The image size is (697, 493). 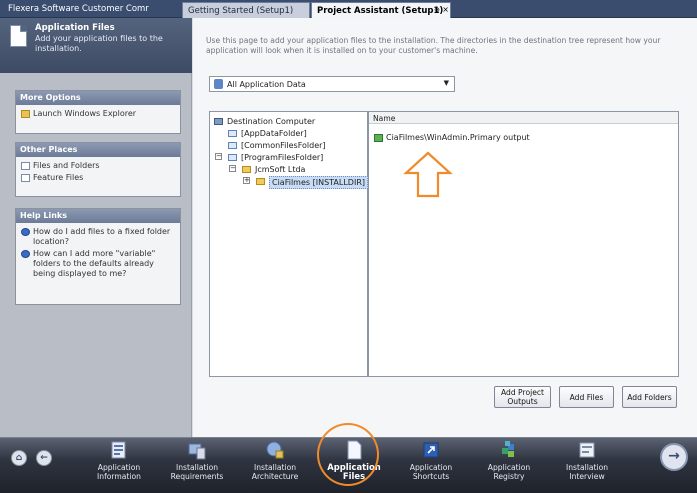 What do you see at coordinates (246, 180) in the screenshot?
I see `expand-icon: +` at bounding box center [246, 180].